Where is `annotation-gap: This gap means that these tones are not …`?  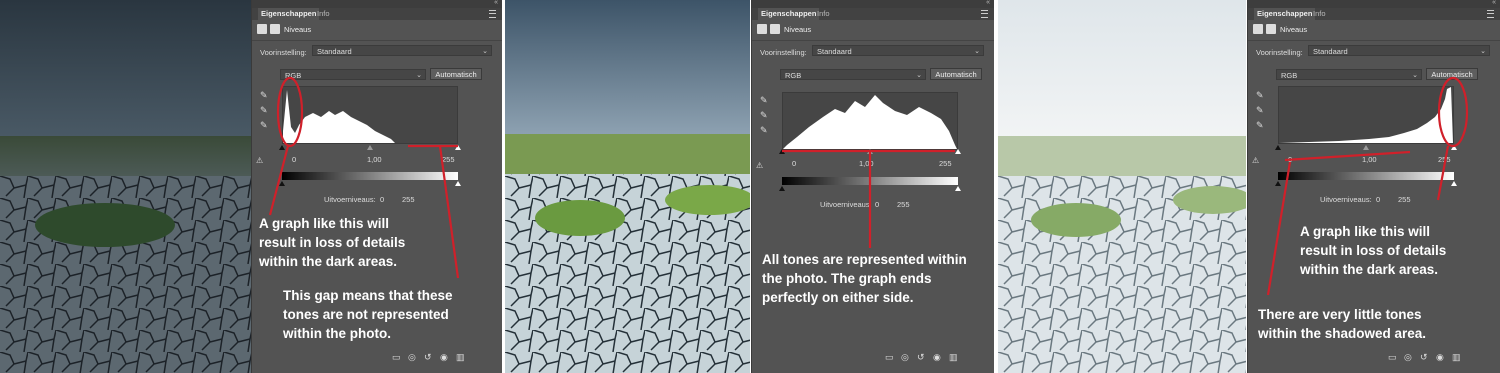
annotation-gap: This gap means that these tones are not … is located at coordinates (368, 314).